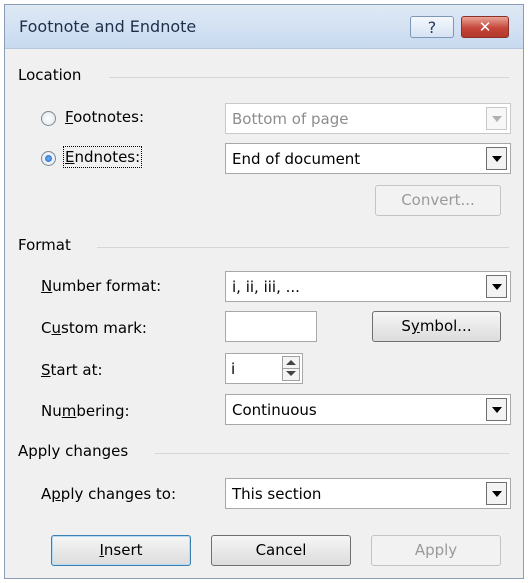  I want to click on location-divider, so click(309, 77).